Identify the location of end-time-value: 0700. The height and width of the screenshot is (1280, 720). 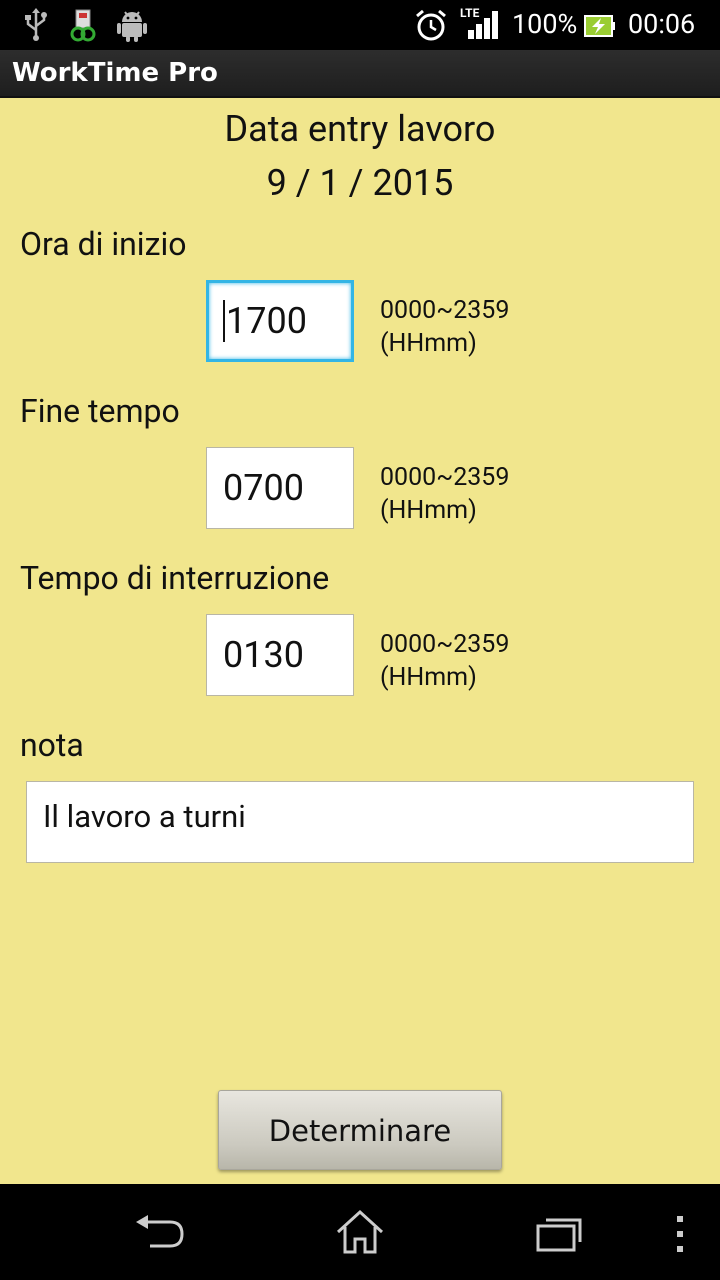
(263, 488).